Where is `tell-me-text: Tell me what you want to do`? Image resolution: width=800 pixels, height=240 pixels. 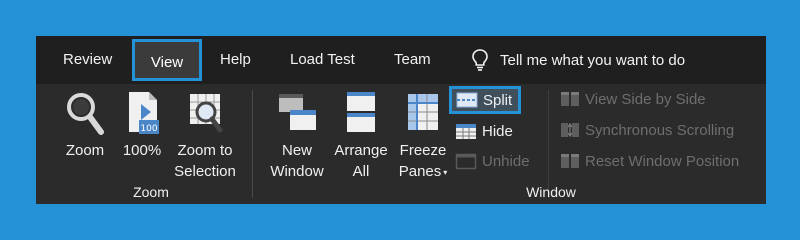 tell-me-text: Tell me what you want to do is located at coordinates (593, 60).